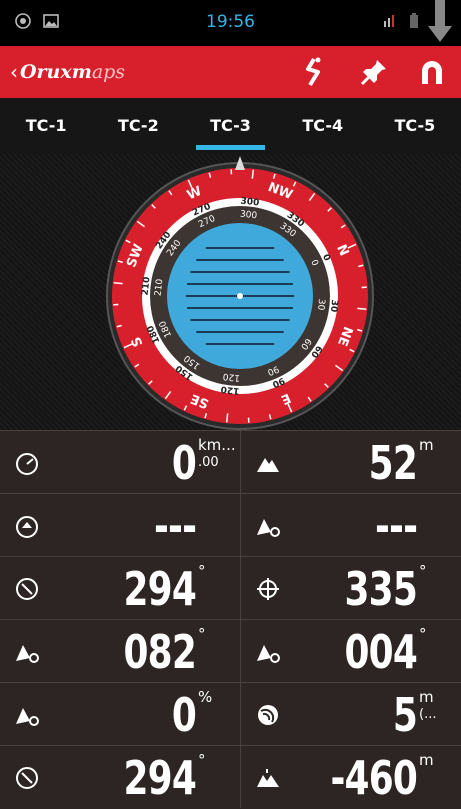  What do you see at coordinates (268, 715) in the screenshot?
I see `gps-accuracy-icon` at bounding box center [268, 715].